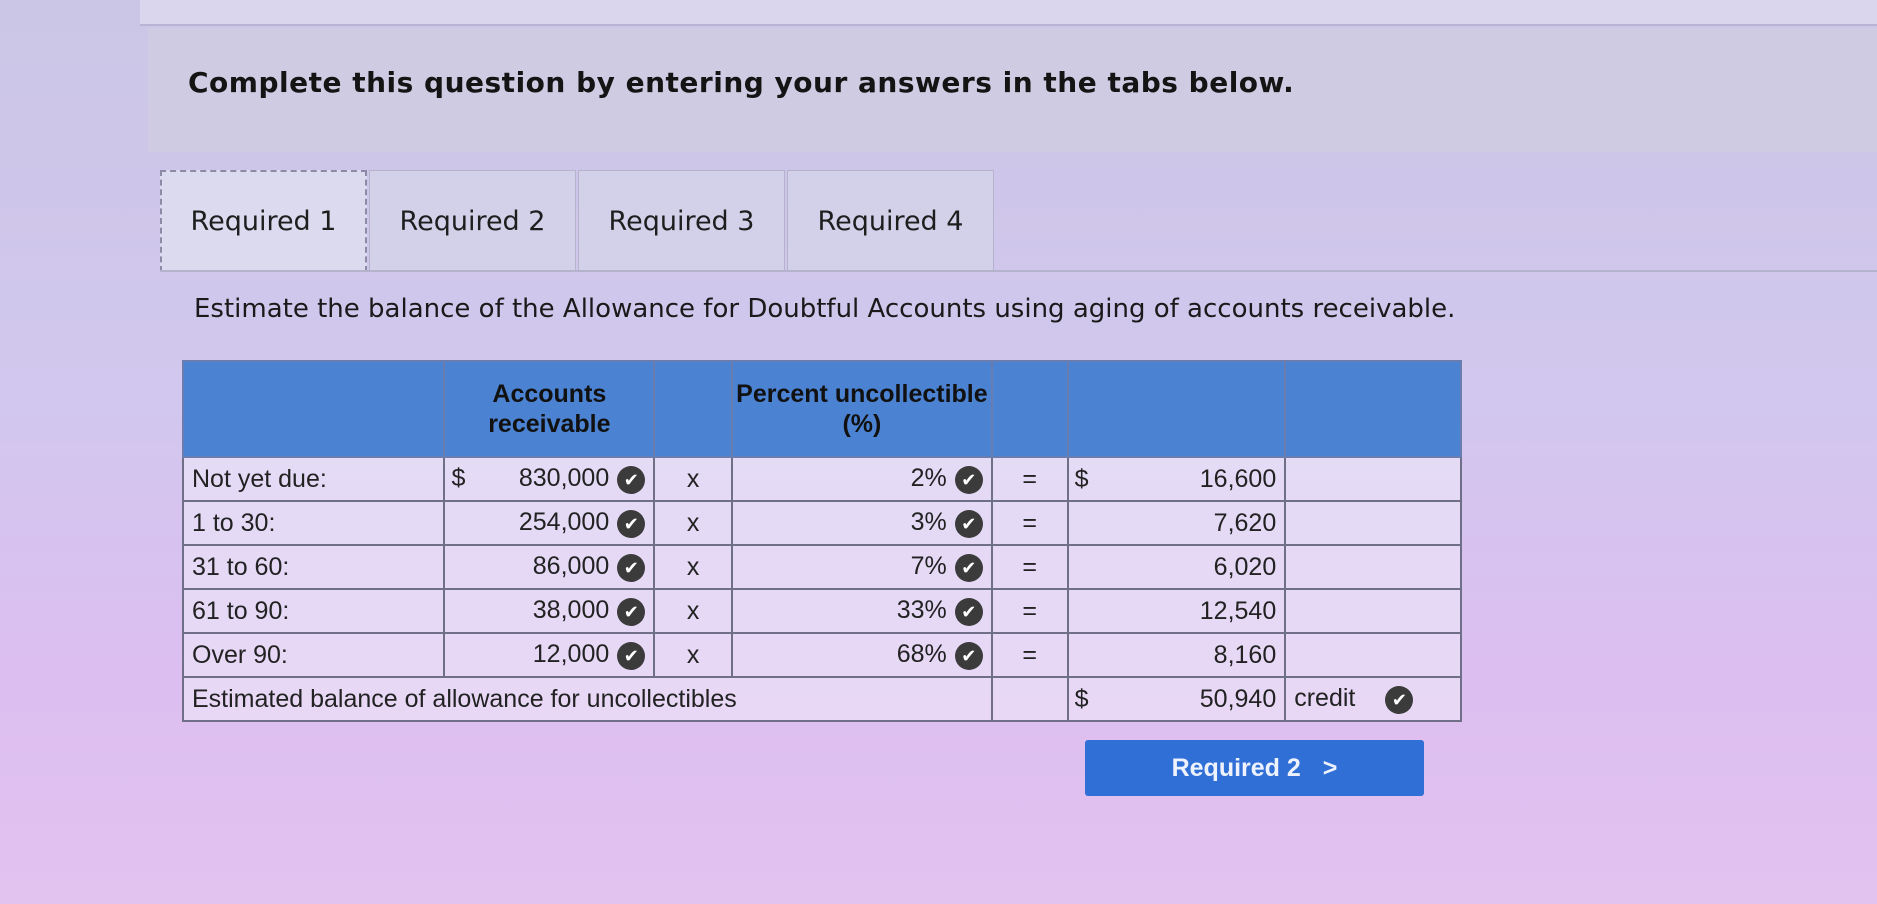  Describe the element at coordinates (1018, 271) in the screenshot. I see `tab-divider` at that location.